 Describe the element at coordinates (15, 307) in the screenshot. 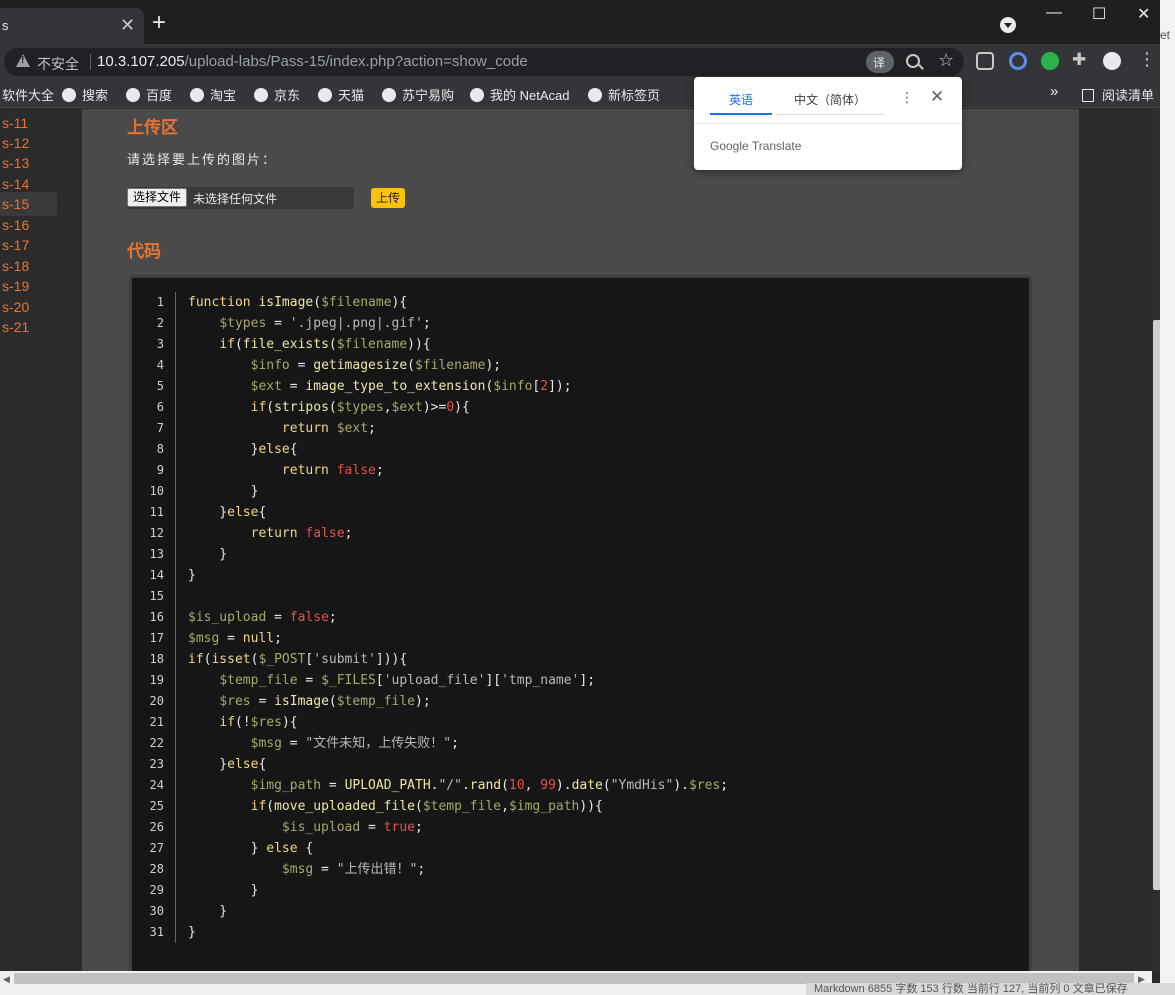

I see `sidebar-item-s-20: s-20` at that location.